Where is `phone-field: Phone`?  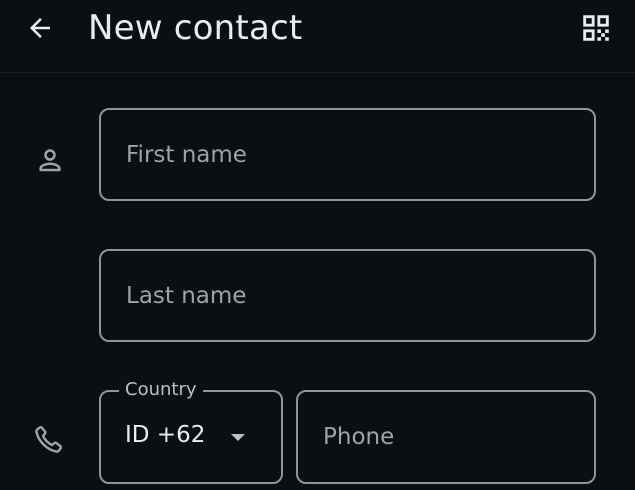 phone-field: Phone is located at coordinates (446, 437).